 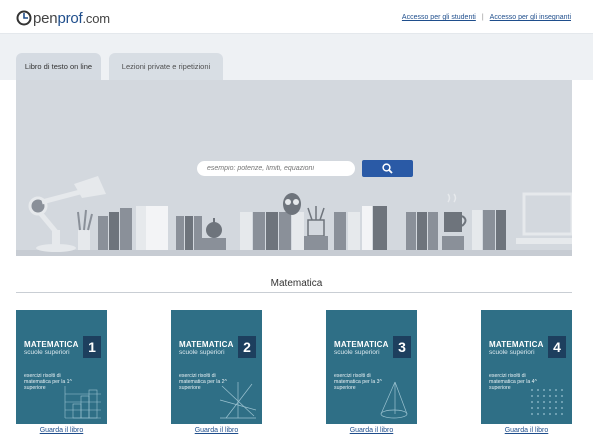 I want to click on logo-o-icon, so click(x=24, y=18).